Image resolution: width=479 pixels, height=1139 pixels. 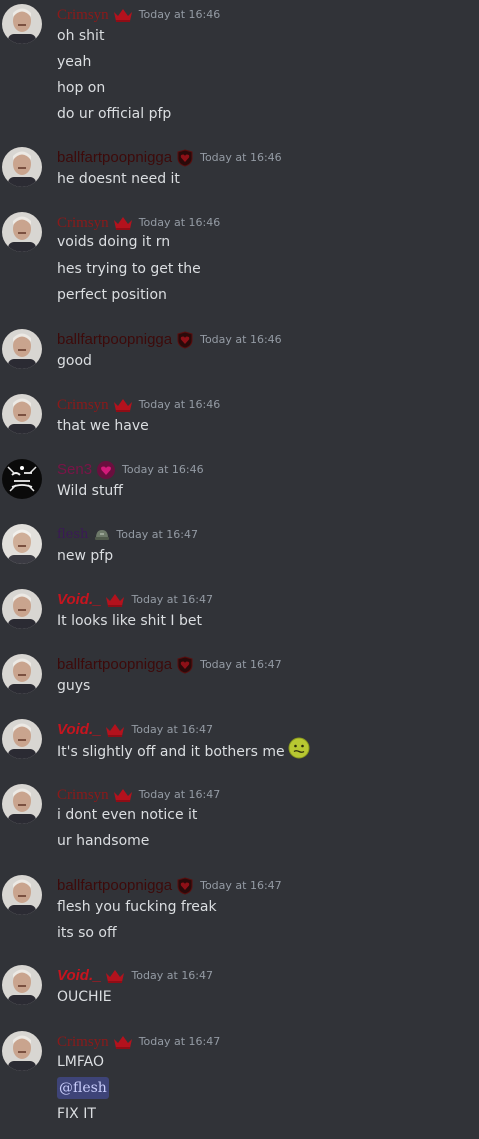 What do you see at coordinates (102, 535) in the screenshot?
I see `helmet-icon` at bounding box center [102, 535].